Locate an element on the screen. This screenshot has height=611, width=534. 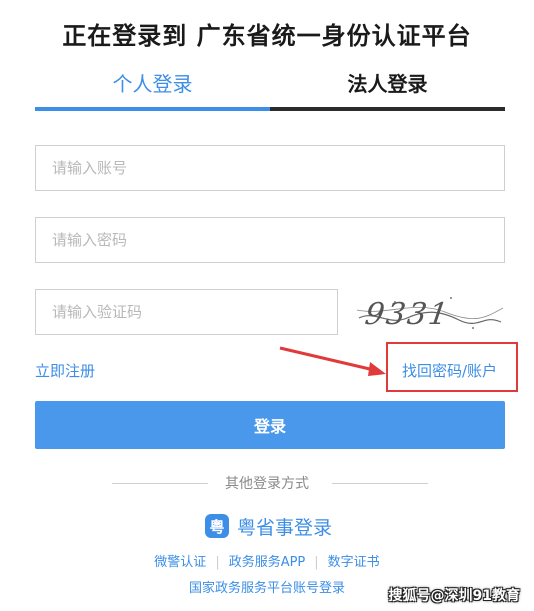
gov-app-link: 政务服务APP is located at coordinates (267, 562).